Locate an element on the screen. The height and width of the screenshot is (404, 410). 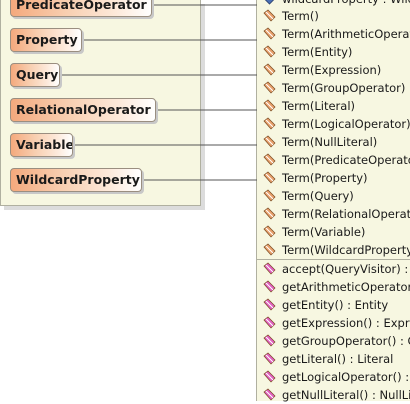
method-row: getLogicalOperator() : L is located at coordinates (336, 377).